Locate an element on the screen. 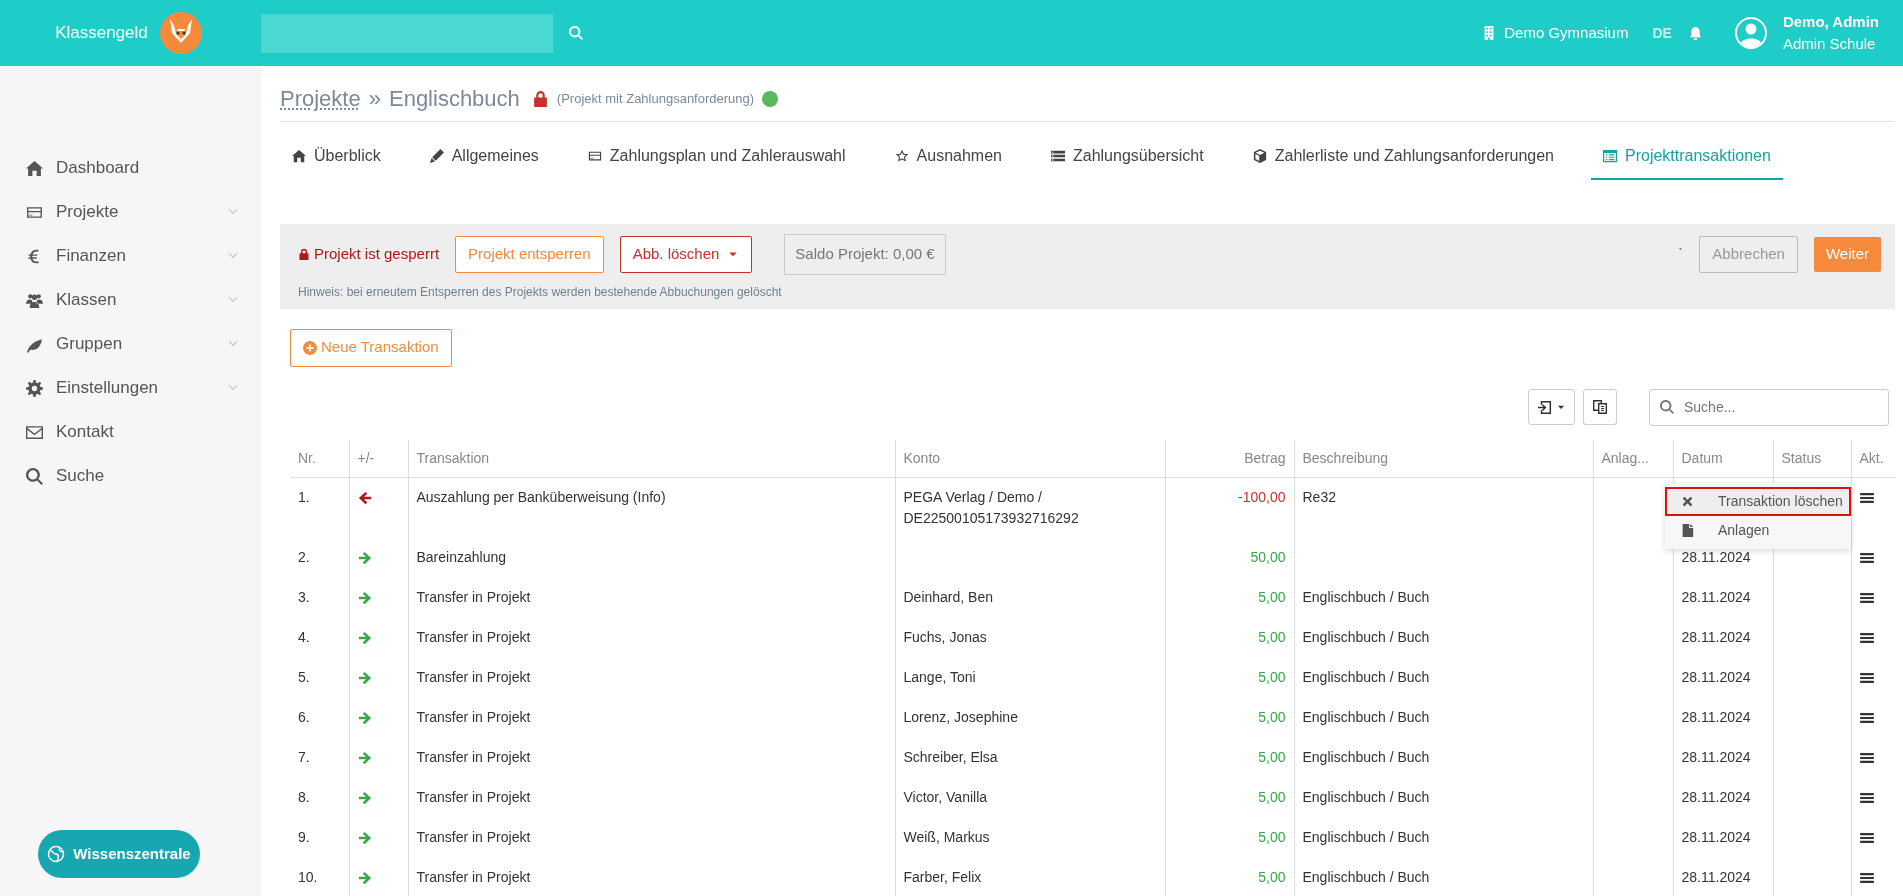 Image resolution: width=1903 pixels, height=896 pixels. account-name: Fuchs, Jonas is located at coordinates (945, 636).